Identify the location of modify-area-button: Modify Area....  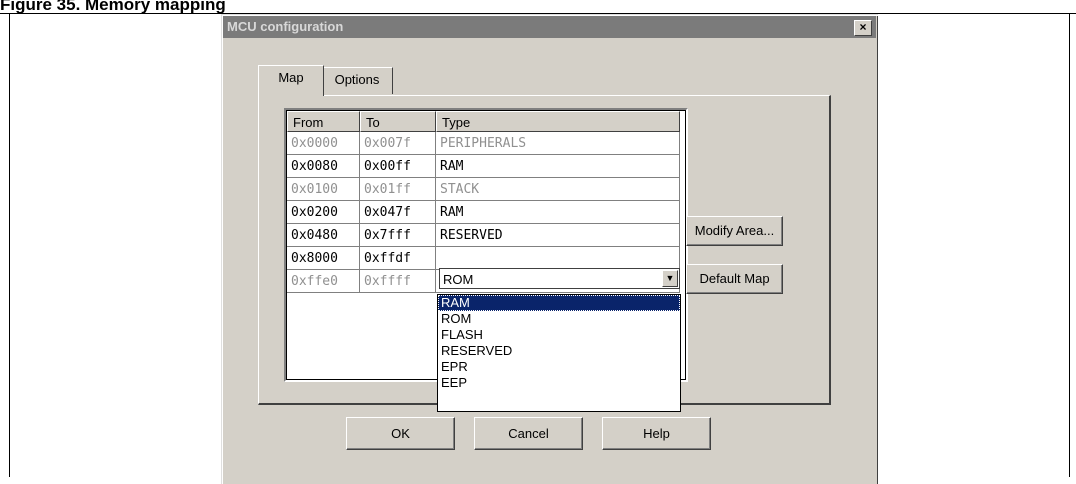
(734, 231).